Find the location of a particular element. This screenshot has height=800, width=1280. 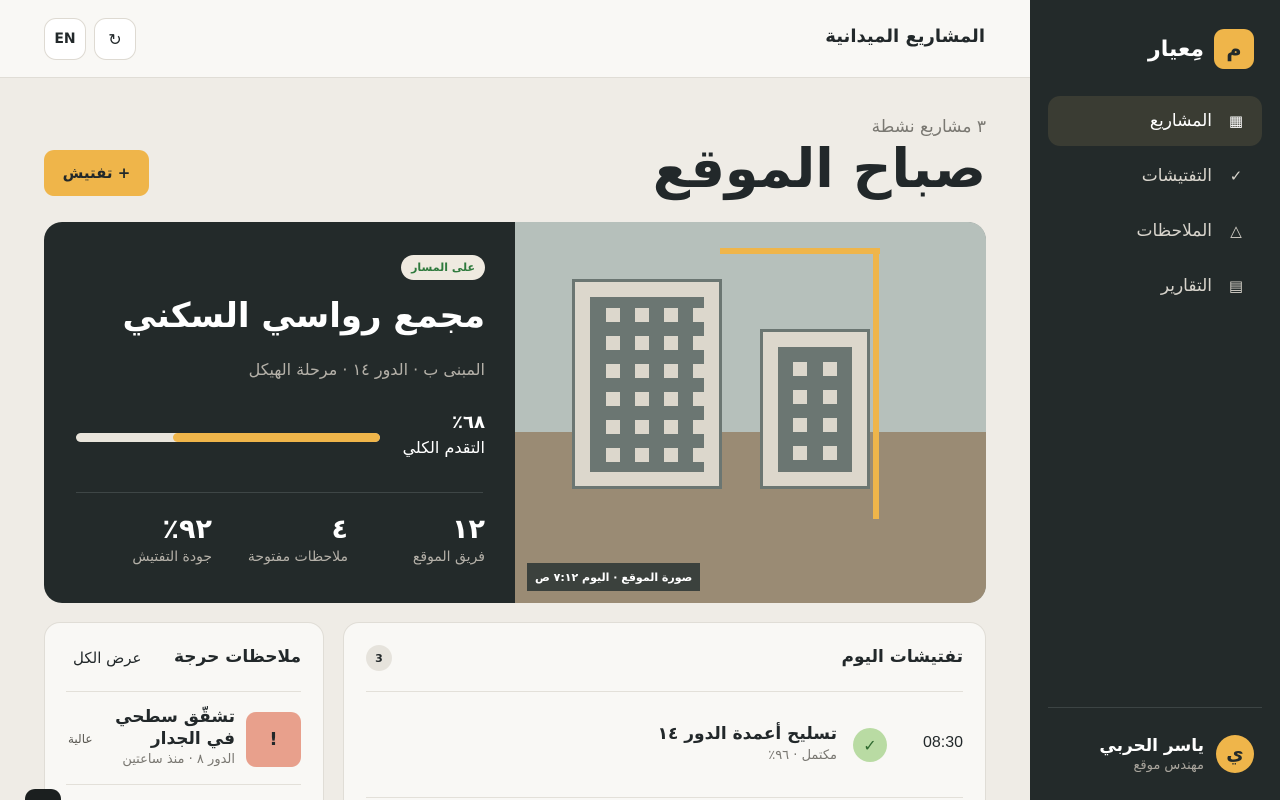

user-role: مهندس موقع is located at coordinates (1168, 765).